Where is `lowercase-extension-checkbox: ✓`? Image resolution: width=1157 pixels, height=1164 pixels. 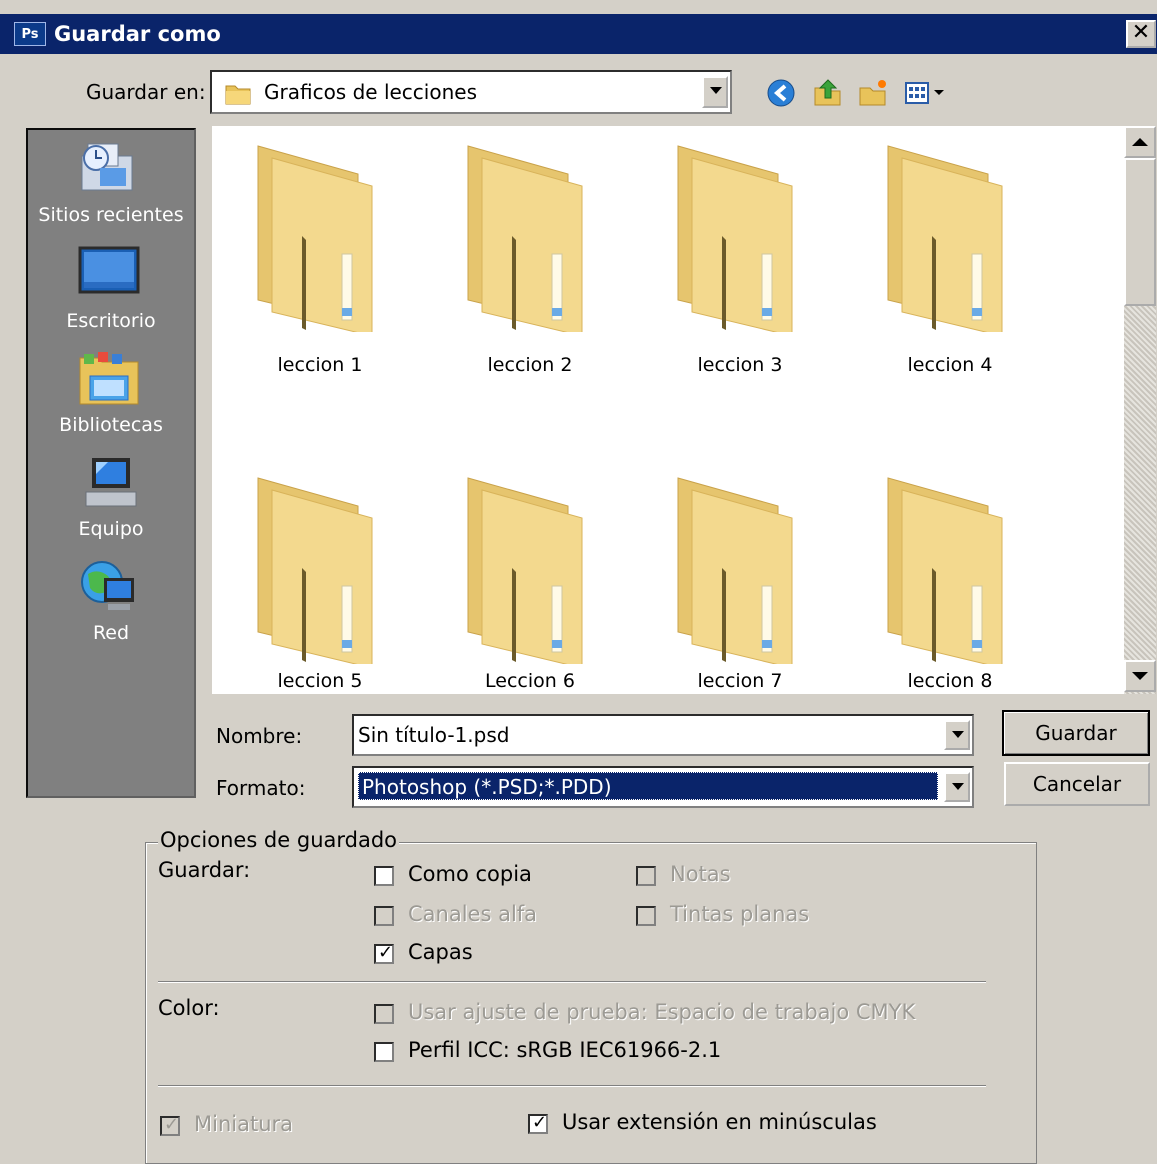 lowercase-extension-checkbox: ✓ is located at coordinates (538, 1123).